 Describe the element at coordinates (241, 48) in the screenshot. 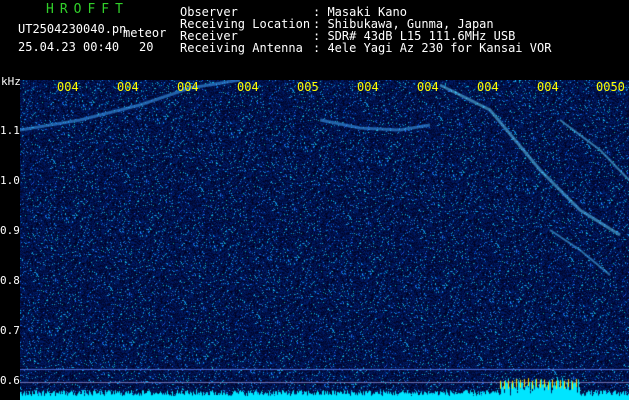

I see `antenna-label: Receiving Antenna` at that location.